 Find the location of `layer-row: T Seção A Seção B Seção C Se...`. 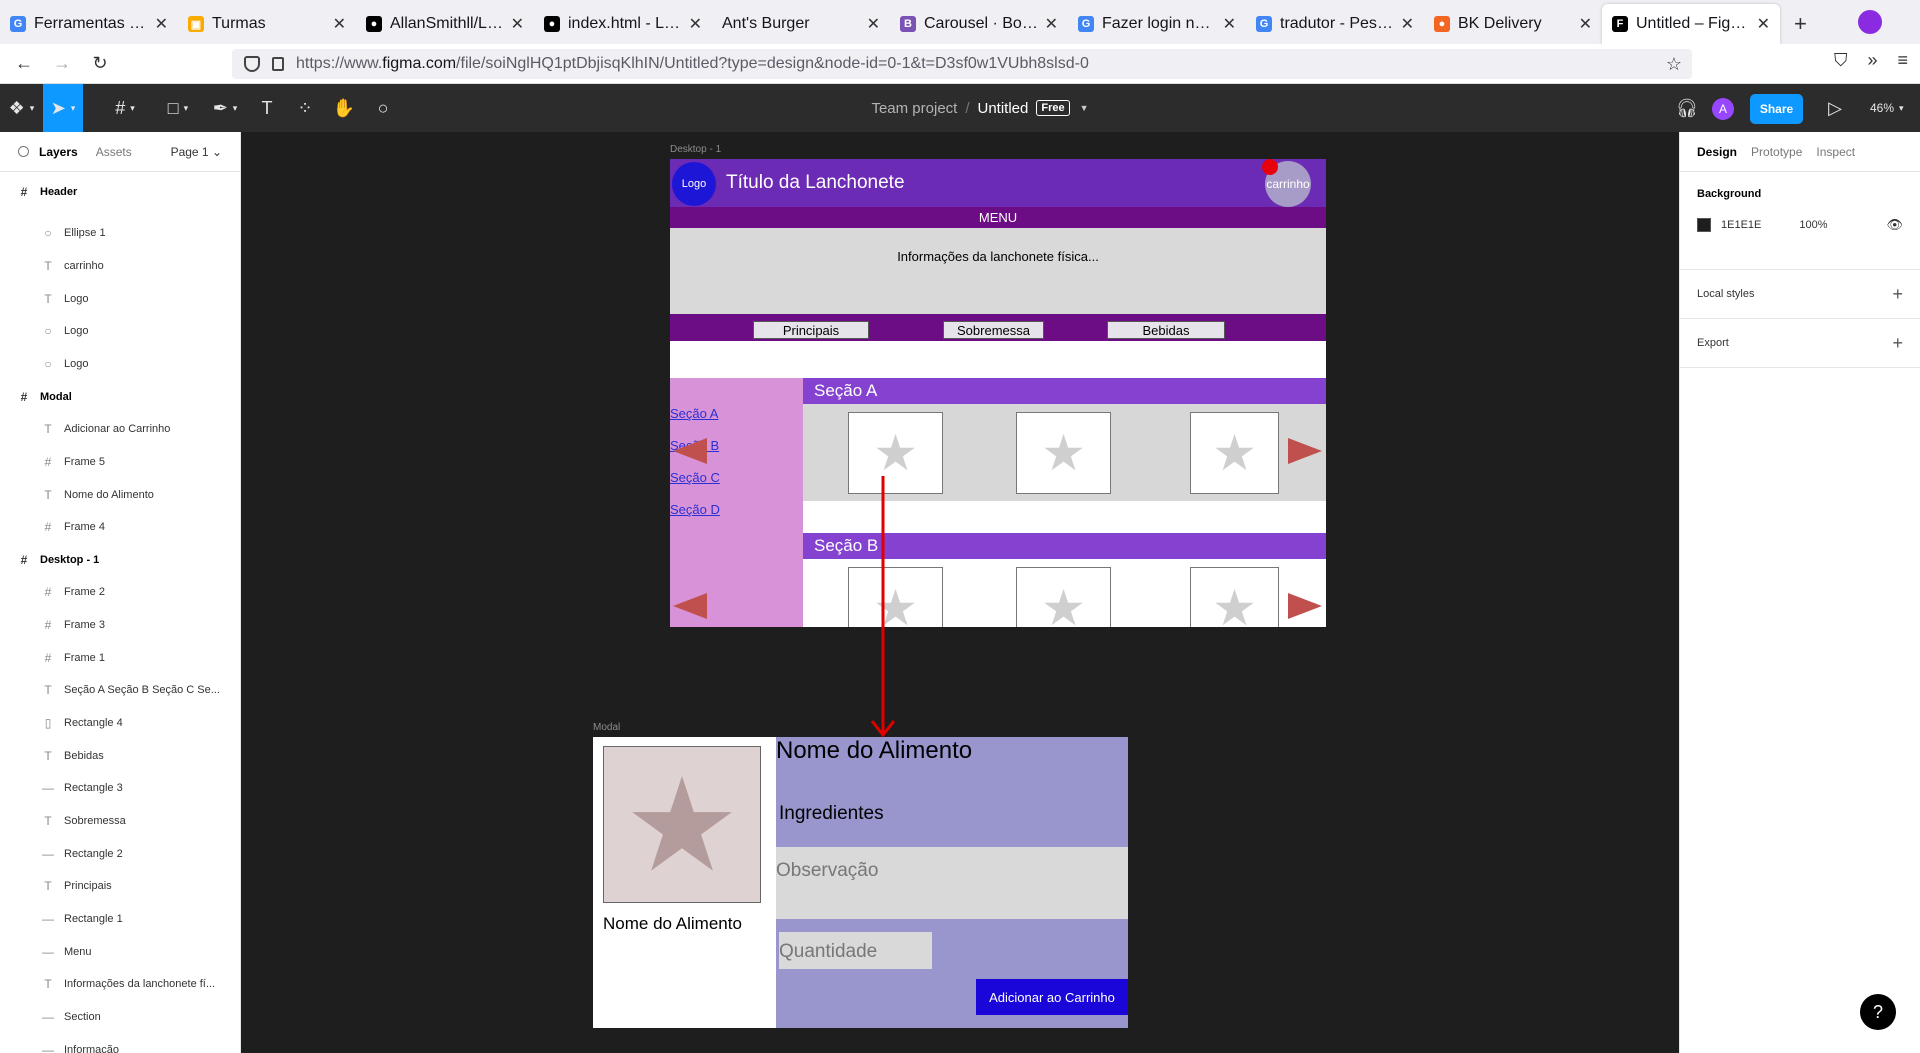

layer-row: T Seção A Seção B Seção C Se... is located at coordinates (120, 690).